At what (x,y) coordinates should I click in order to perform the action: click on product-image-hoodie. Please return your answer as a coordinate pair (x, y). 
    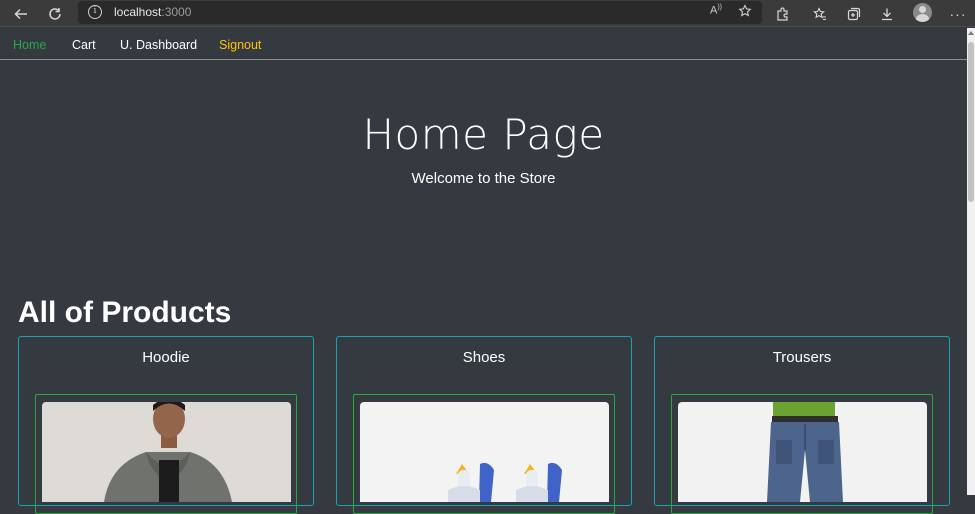
    Looking at the image, I should click on (166, 452).